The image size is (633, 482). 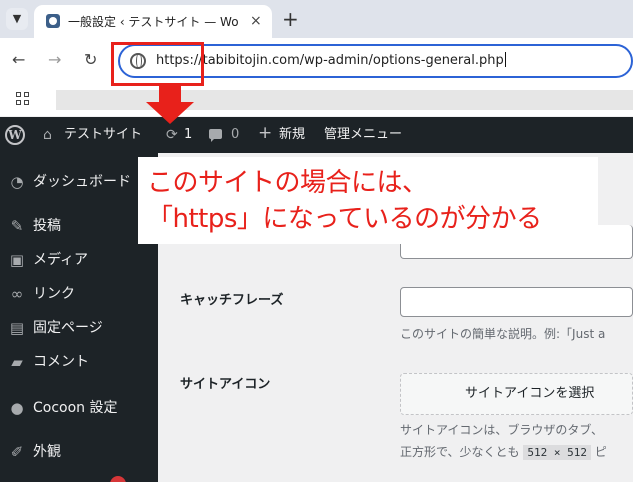 What do you see at coordinates (368, 200) in the screenshot?
I see `annotation-callout: このサイトの場合には、 「https」になっているのが分かる` at bounding box center [368, 200].